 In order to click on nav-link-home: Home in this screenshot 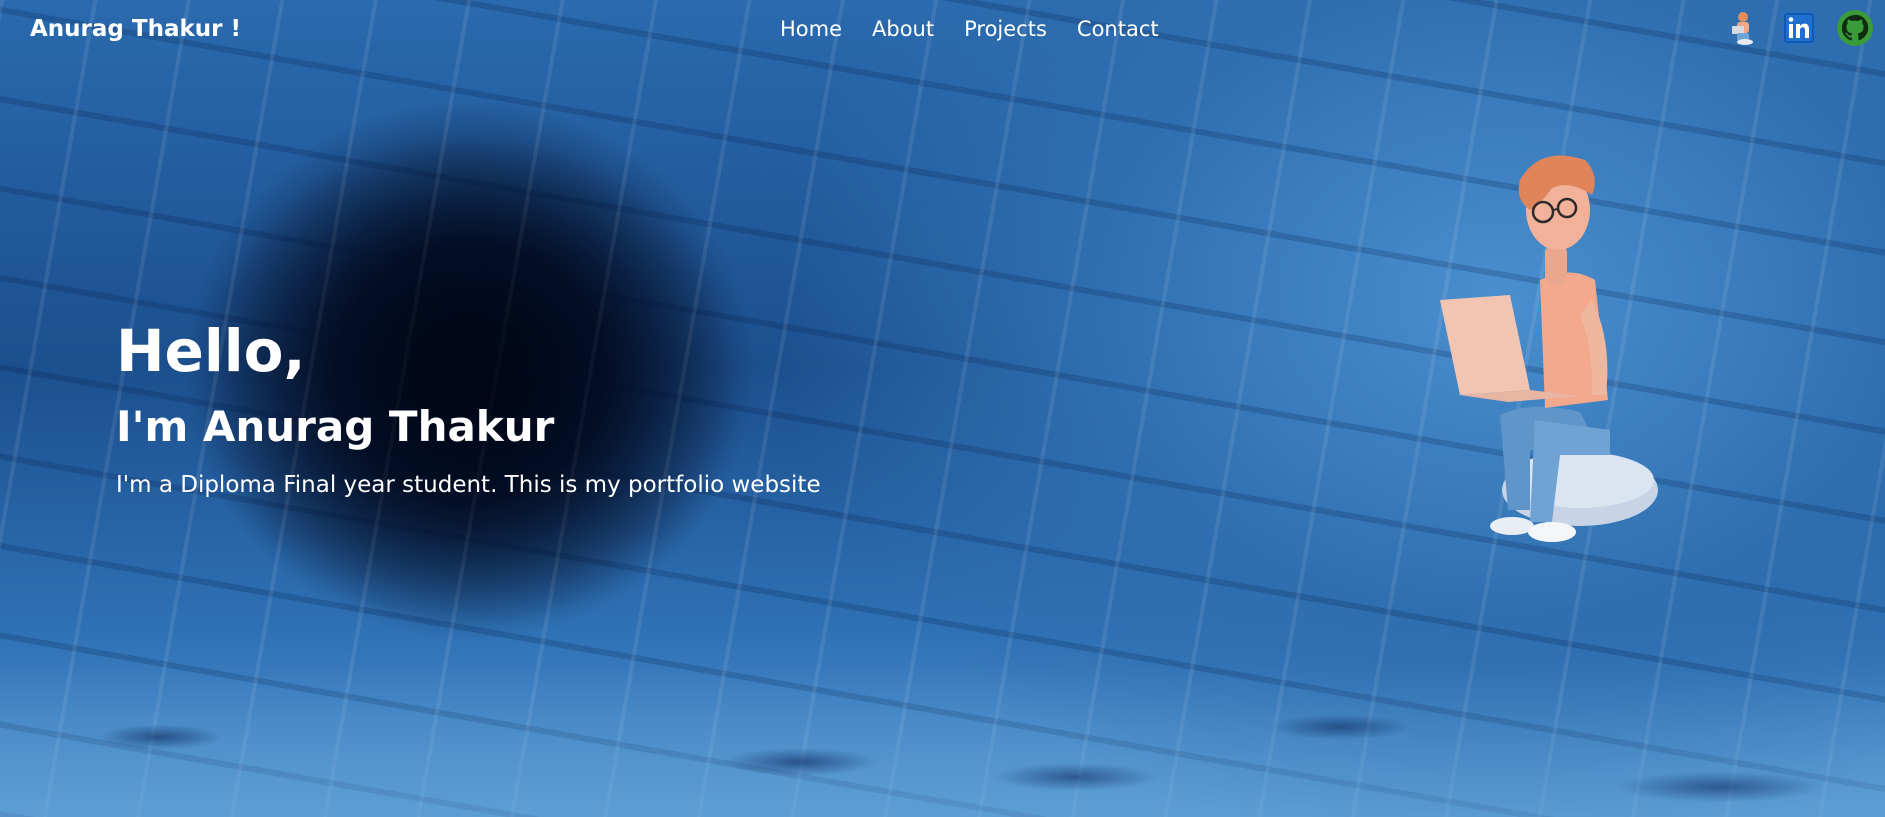, I will do `click(811, 29)`.